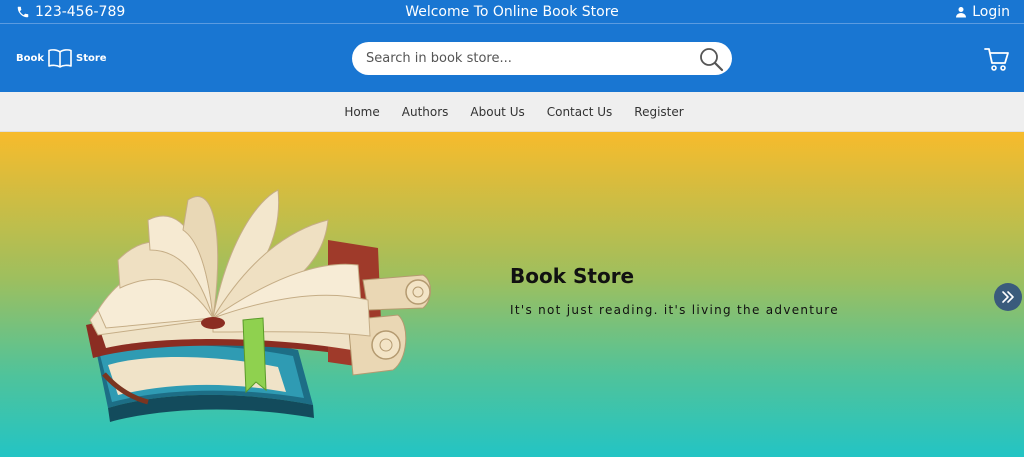 The image size is (1024, 457). Describe the element at coordinates (532, 58) in the screenshot. I see `search-input` at that location.